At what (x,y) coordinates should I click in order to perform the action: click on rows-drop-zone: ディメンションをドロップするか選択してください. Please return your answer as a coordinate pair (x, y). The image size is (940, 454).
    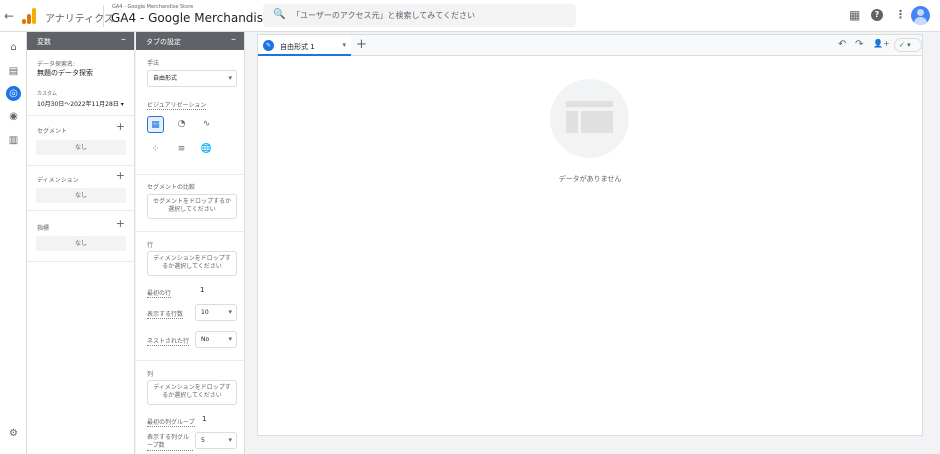
    Looking at the image, I should click on (192, 263).